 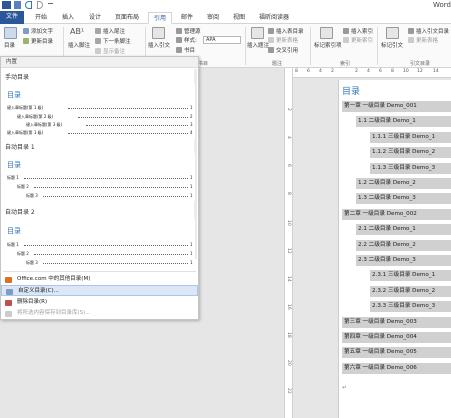 What do you see at coordinates (114, 52) in the screenshot?
I see `show-notes-label: 显示备注` at bounding box center [114, 52].